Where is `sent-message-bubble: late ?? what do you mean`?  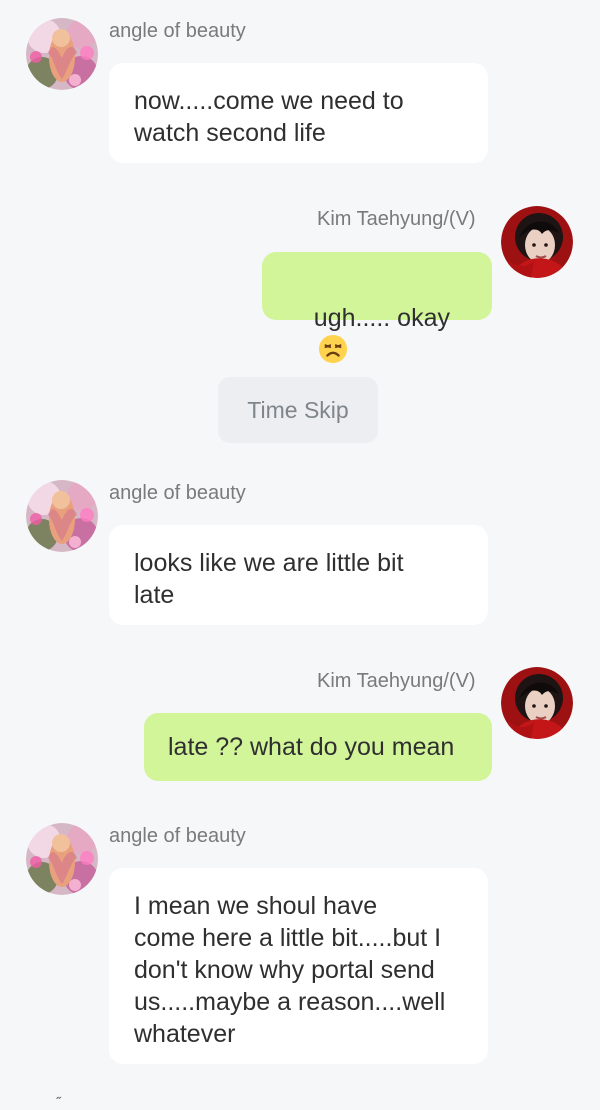 sent-message-bubble: late ?? what do you mean is located at coordinates (318, 747).